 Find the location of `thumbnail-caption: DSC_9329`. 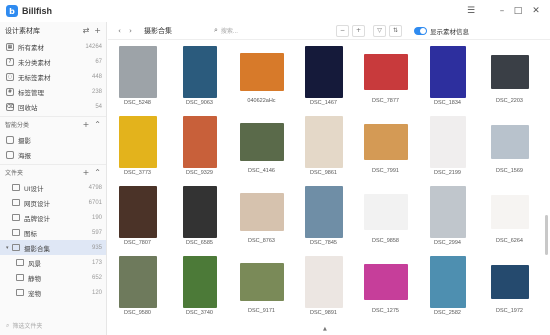

thumbnail-caption: DSC_9329 is located at coordinates (199, 173).